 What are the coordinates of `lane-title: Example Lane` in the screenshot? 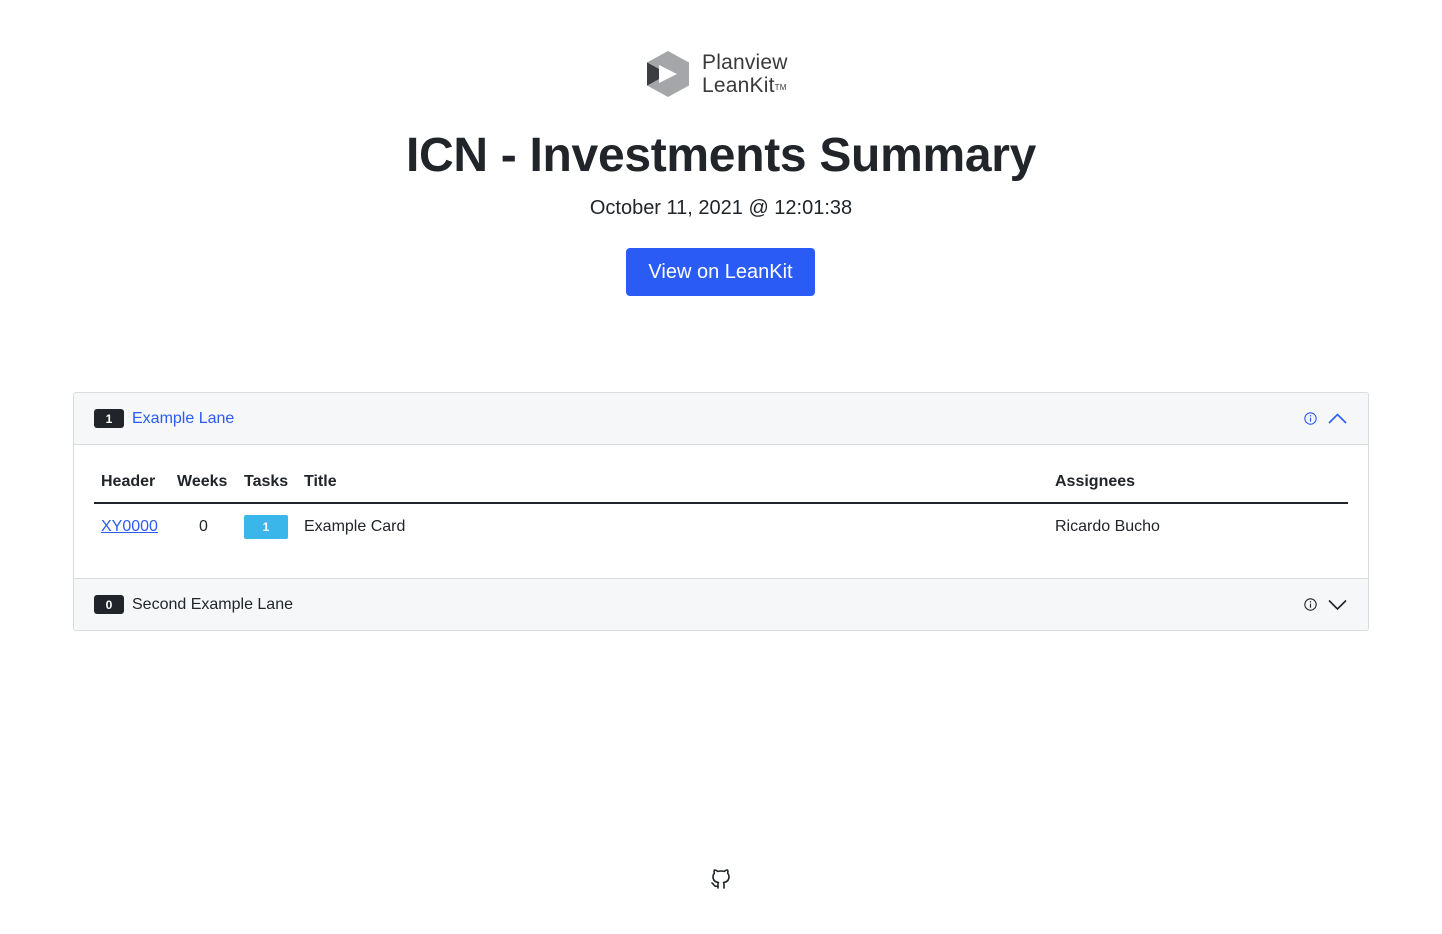 It's located at (183, 419).